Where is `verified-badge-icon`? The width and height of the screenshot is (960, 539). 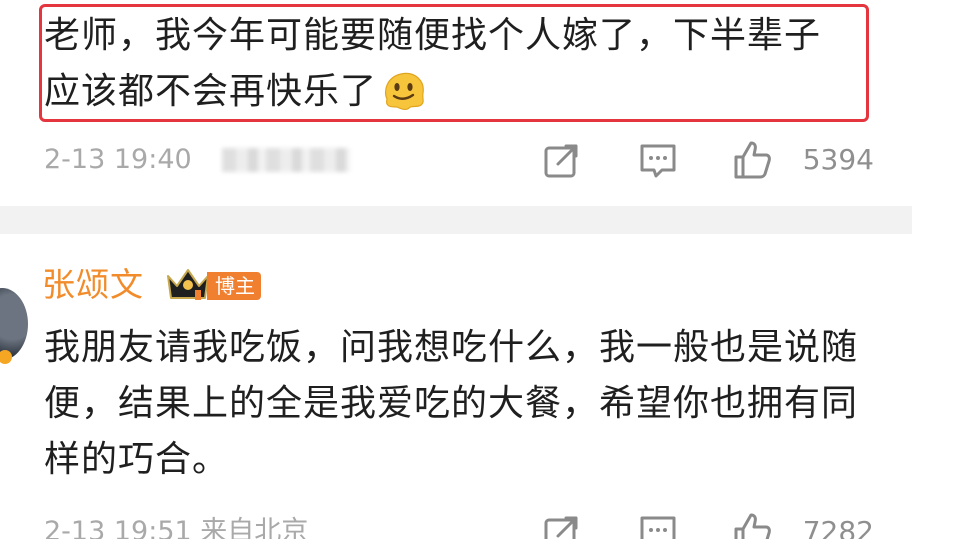
verified-badge-icon is located at coordinates (6, 357).